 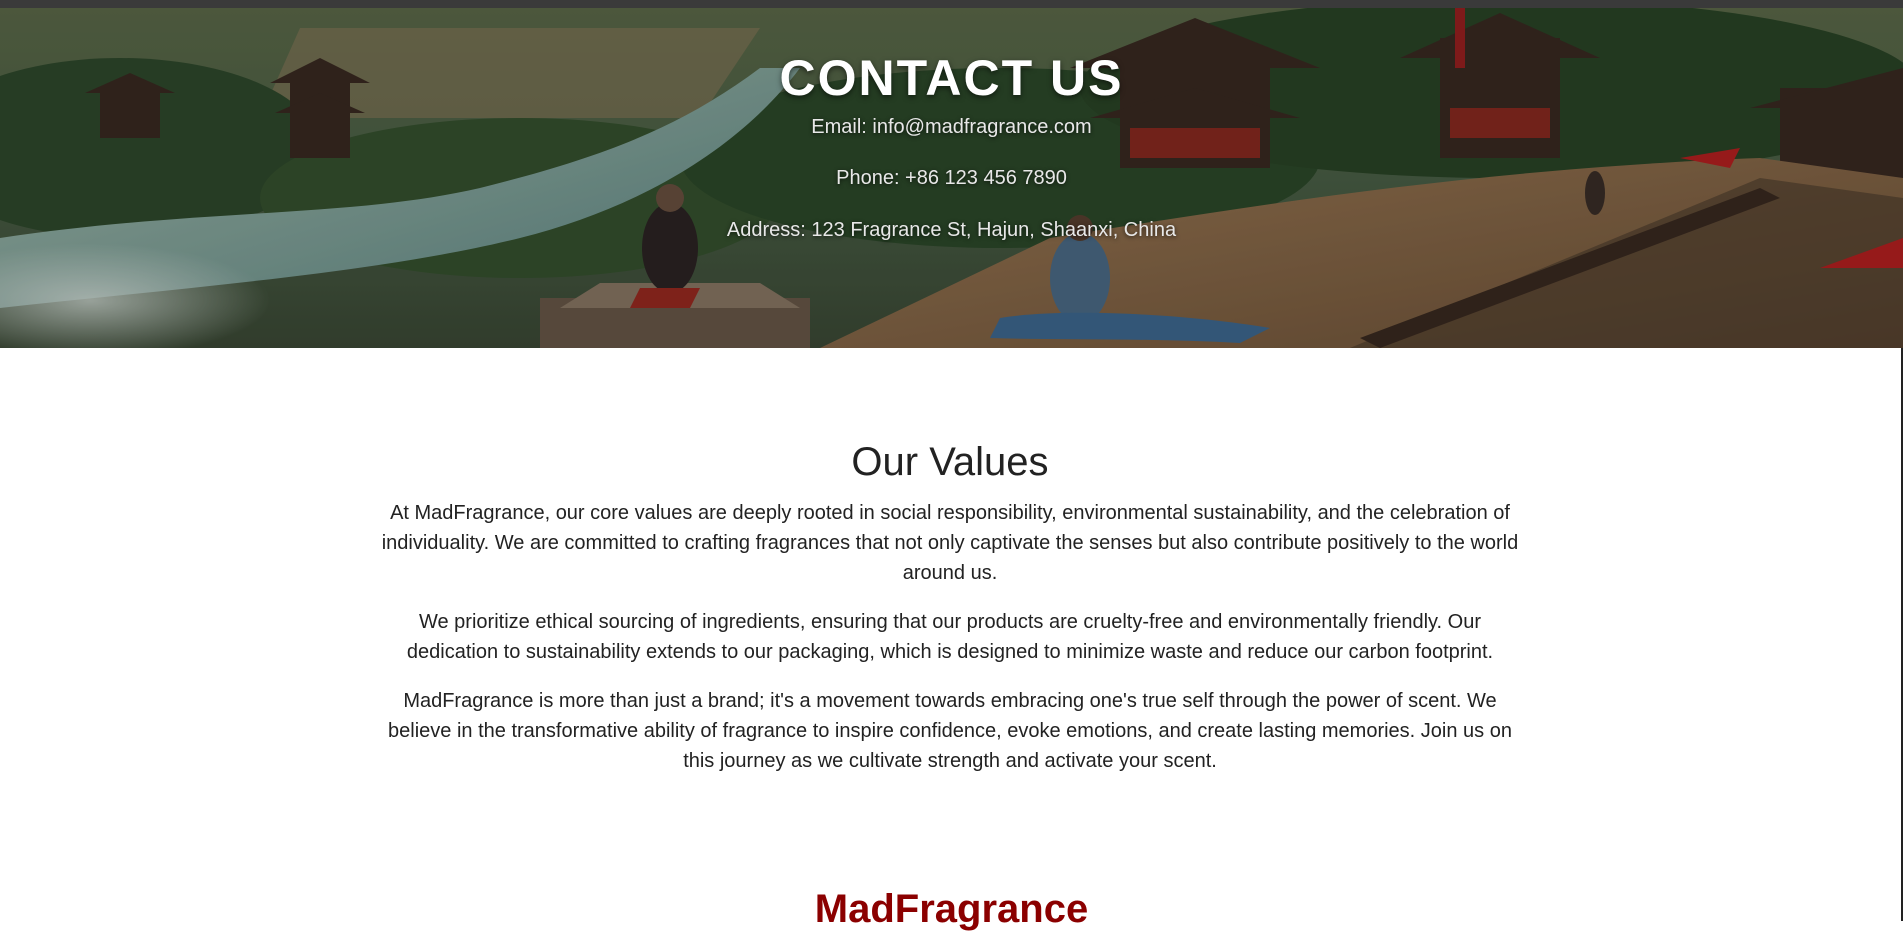 I want to click on contact-phone: Phone: +86 123 456 7890, so click(x=951, y=178).